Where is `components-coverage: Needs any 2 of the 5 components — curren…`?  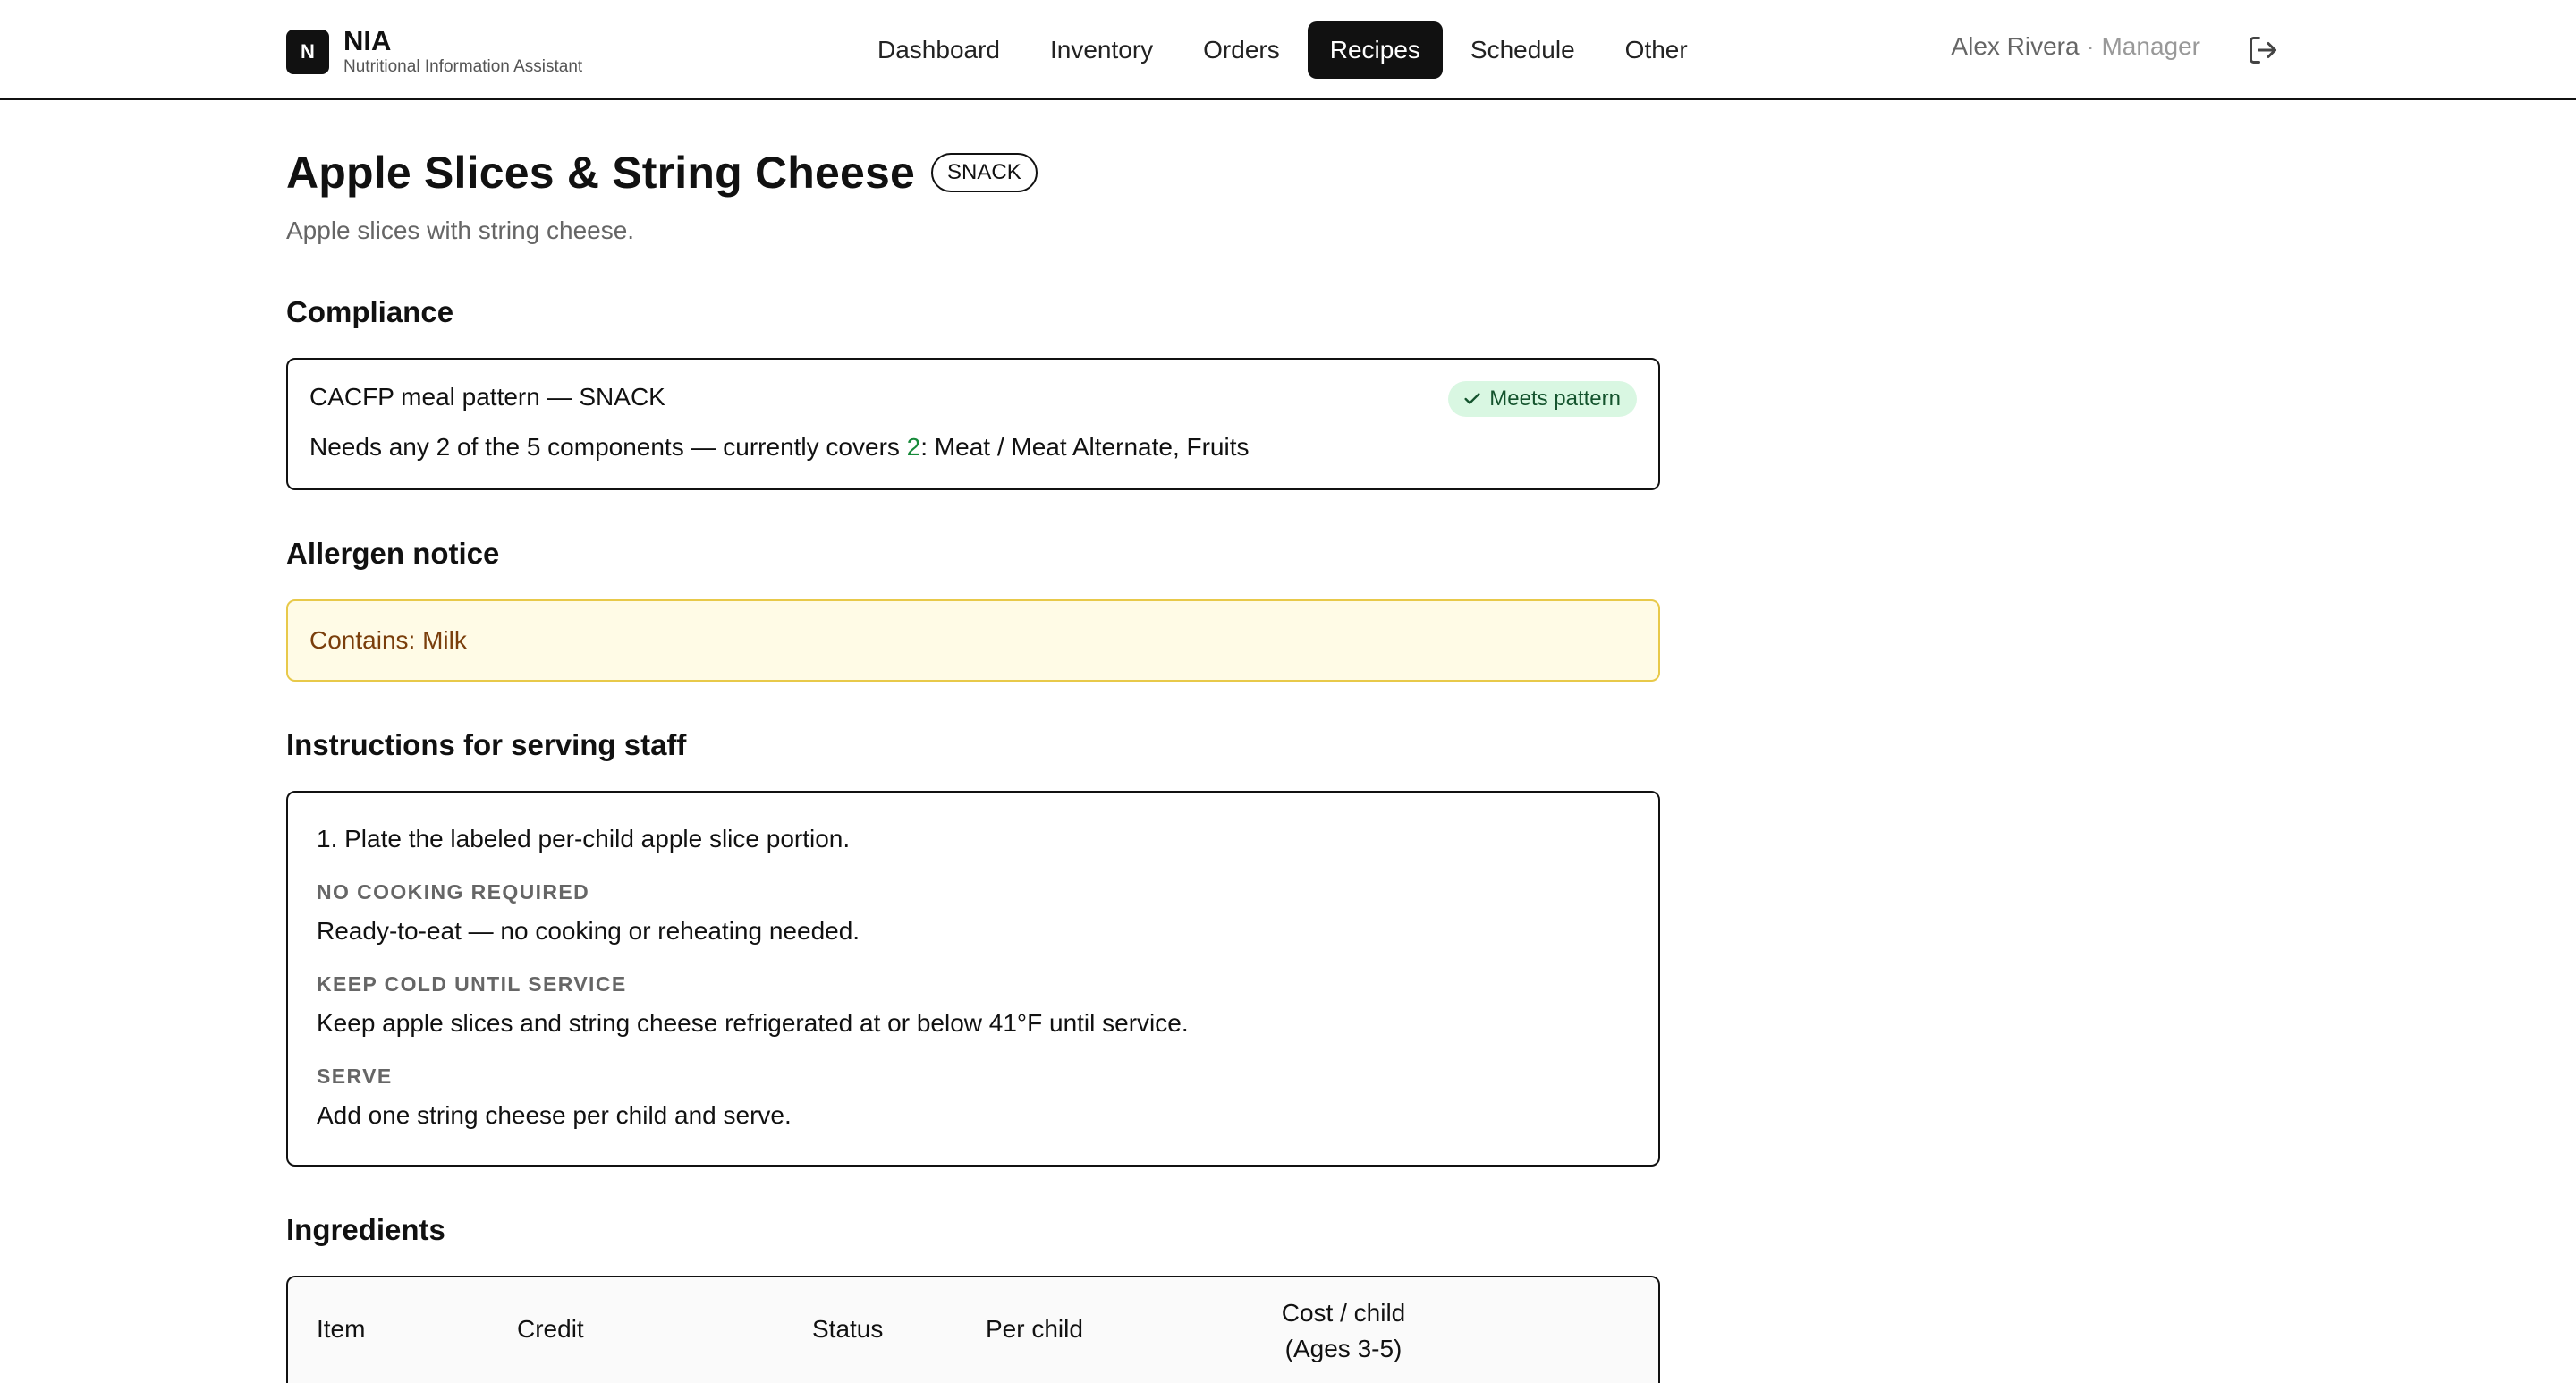
components-coverage: Needs any 2 of the 5 components — curren… is located at coordinates (973, 447).